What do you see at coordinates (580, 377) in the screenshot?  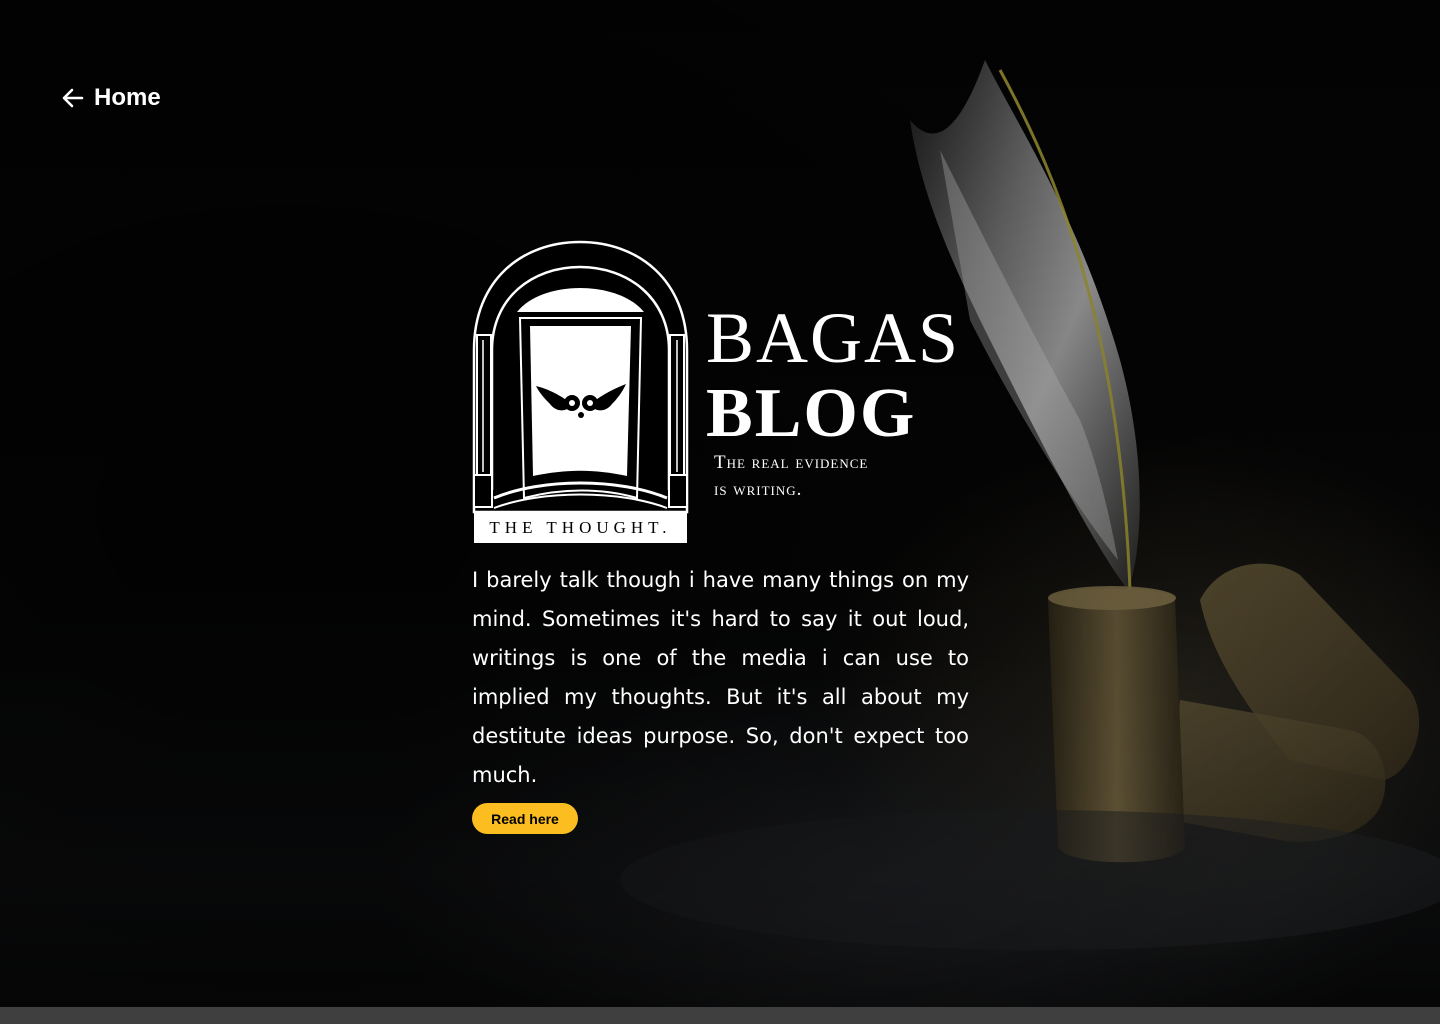 I see `blog-logo-badge` at bounding box center [580, 377].